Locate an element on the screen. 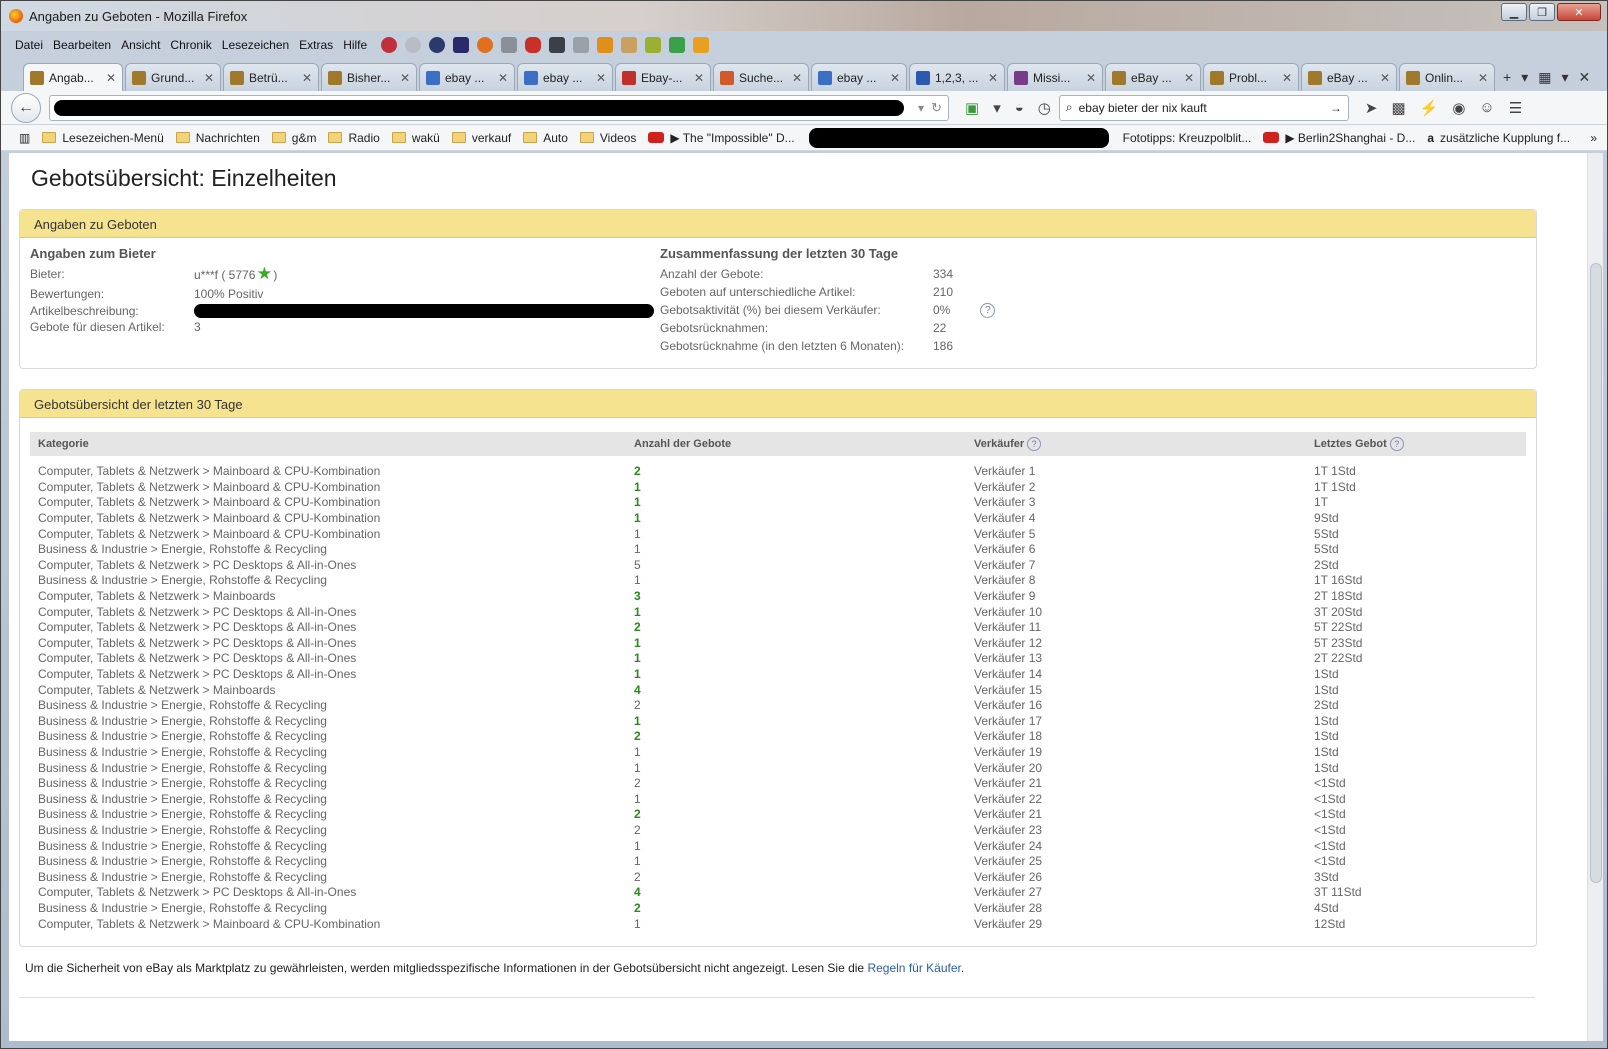  tab-5: ebay ... ✕ is located at coordinates (565, 77).